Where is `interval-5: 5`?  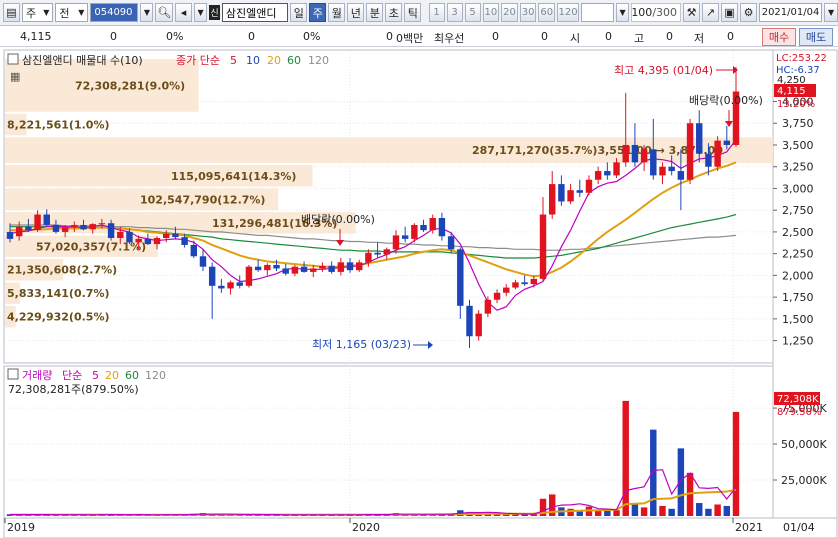
interval-5: 5 is located at coordinates (472, 12).